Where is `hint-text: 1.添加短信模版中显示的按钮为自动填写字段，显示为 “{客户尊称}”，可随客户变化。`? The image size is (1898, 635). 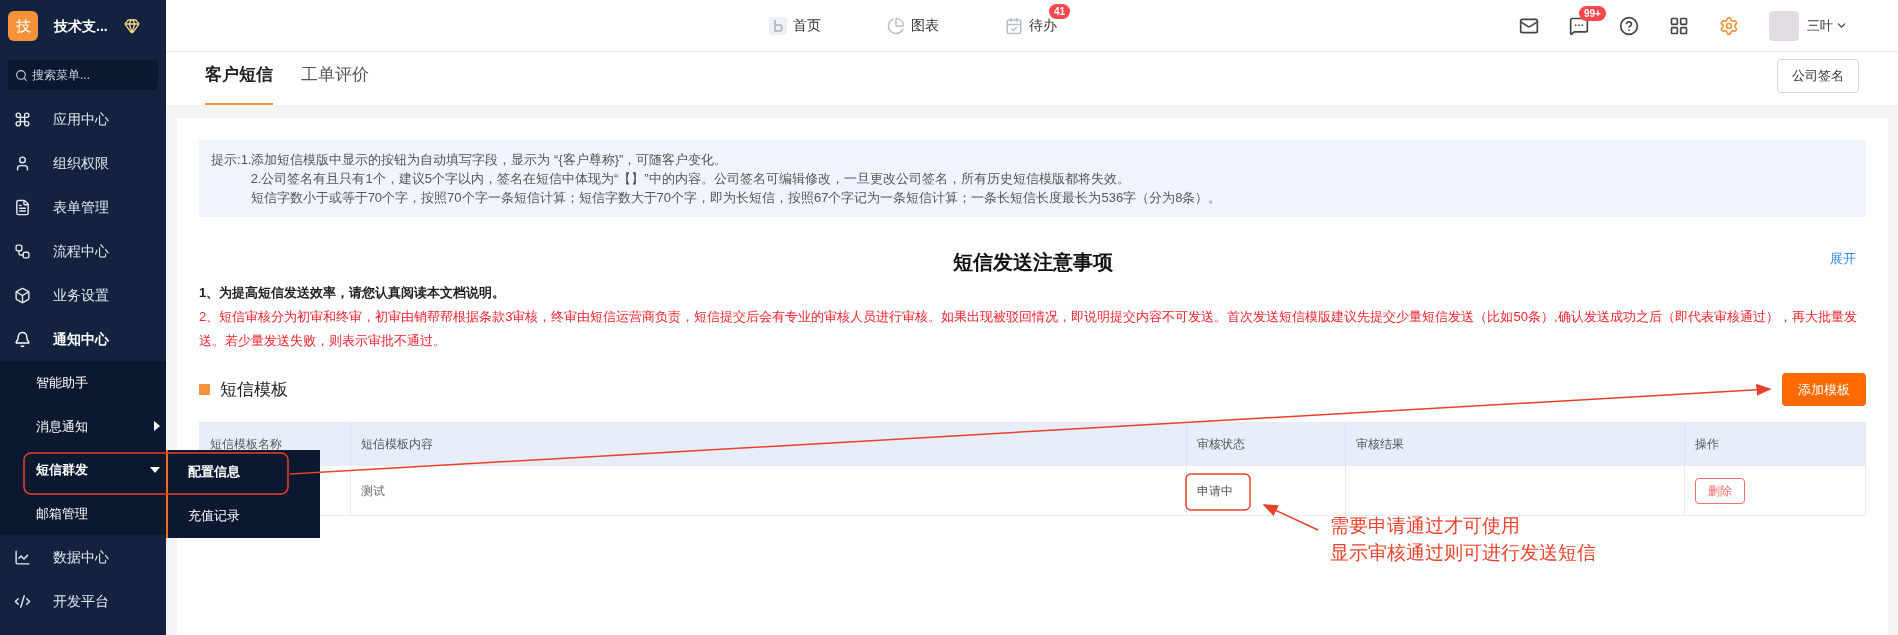 hint-text: 1.添加短信模版中显示的按钮为自动填写字段，显示为 “{客户尊称}”，可随客户变化。 is located at coordinates (484, 160).